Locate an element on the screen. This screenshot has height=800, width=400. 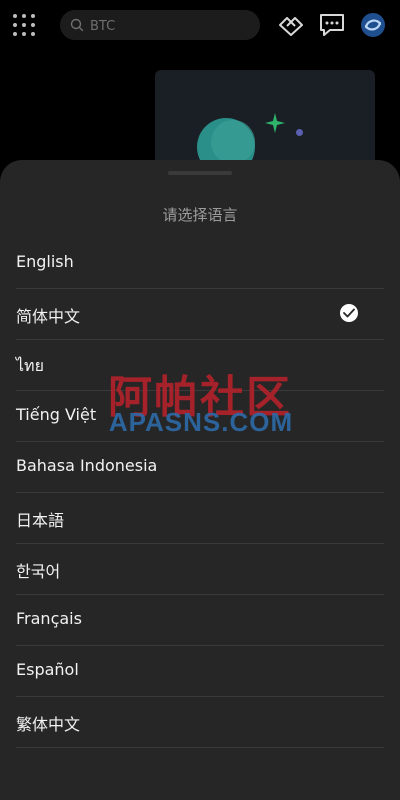
search-icon is located at coordinates (77, 25).